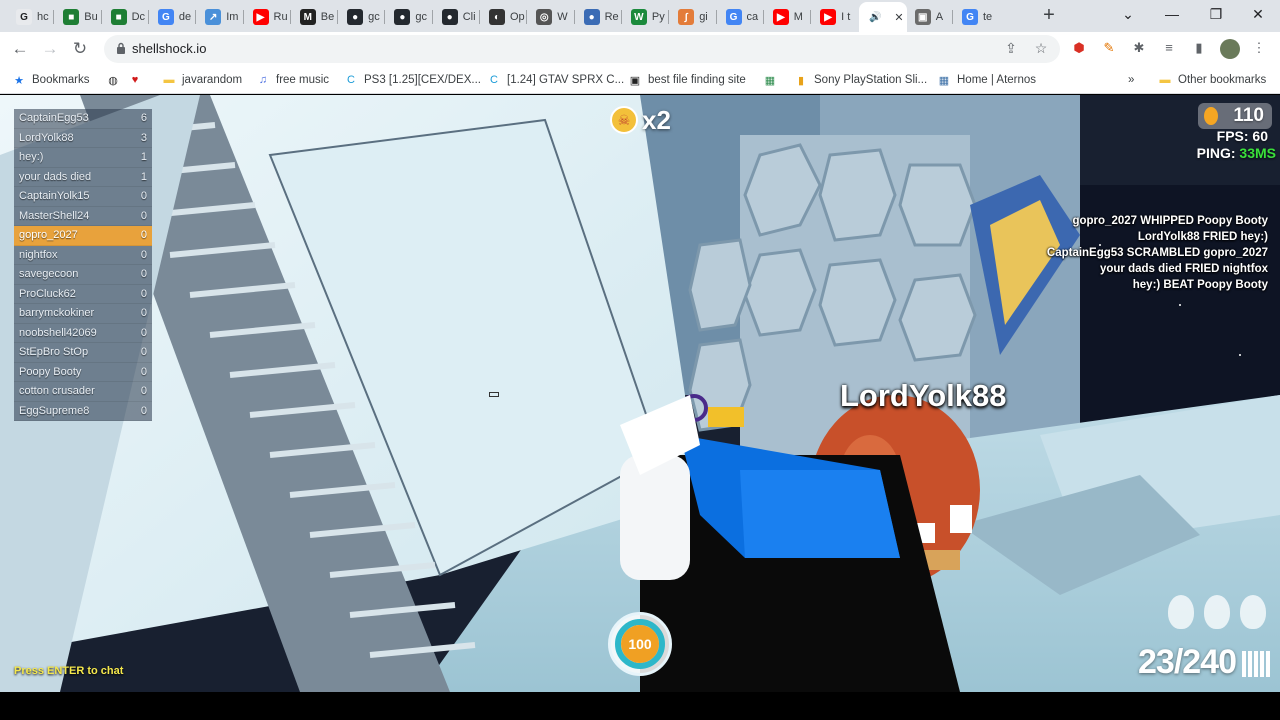  Describe the element at coordinates (773, 80) in the screenshot. I see `bookmark-item: ▦` at that location.